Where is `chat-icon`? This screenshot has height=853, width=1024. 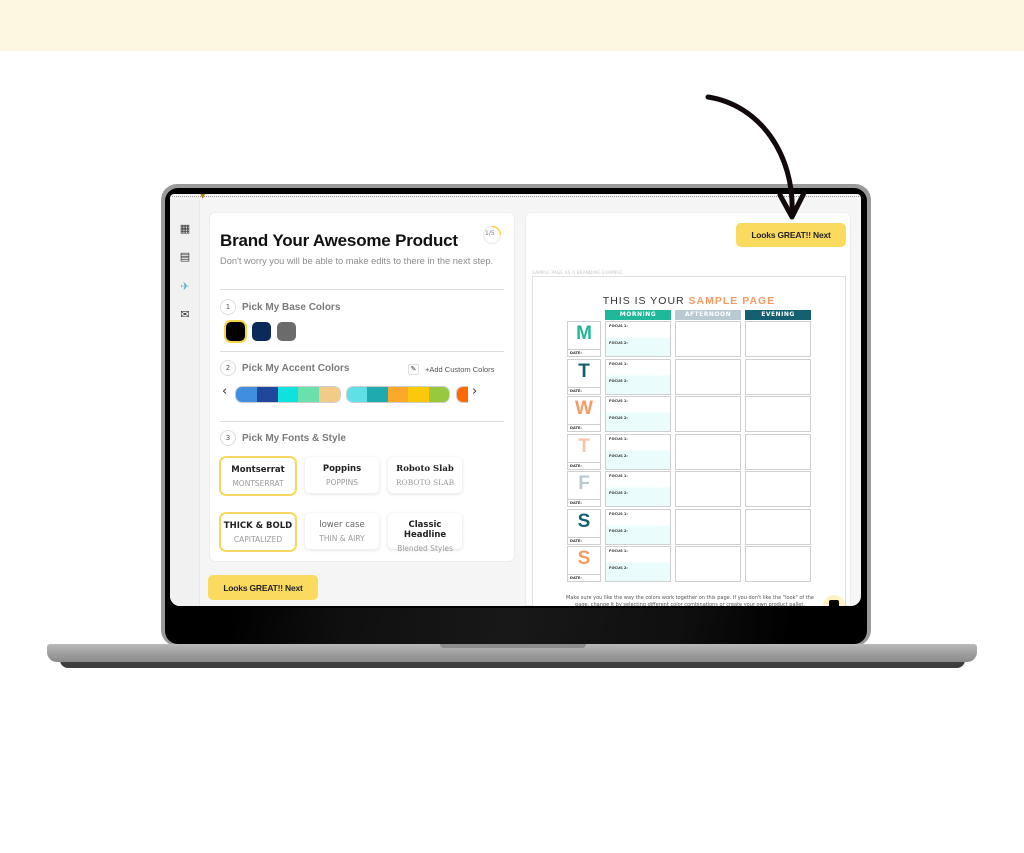
chat-icon is located at coordinates (834, 603).